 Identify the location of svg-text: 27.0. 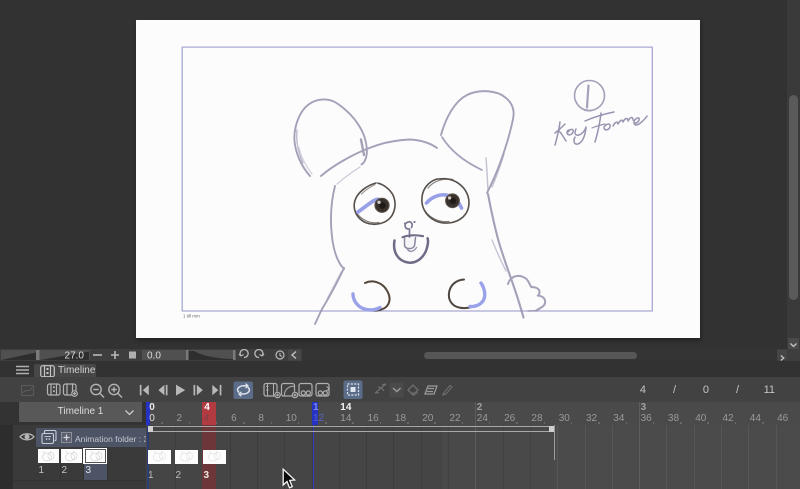
(75, 356).